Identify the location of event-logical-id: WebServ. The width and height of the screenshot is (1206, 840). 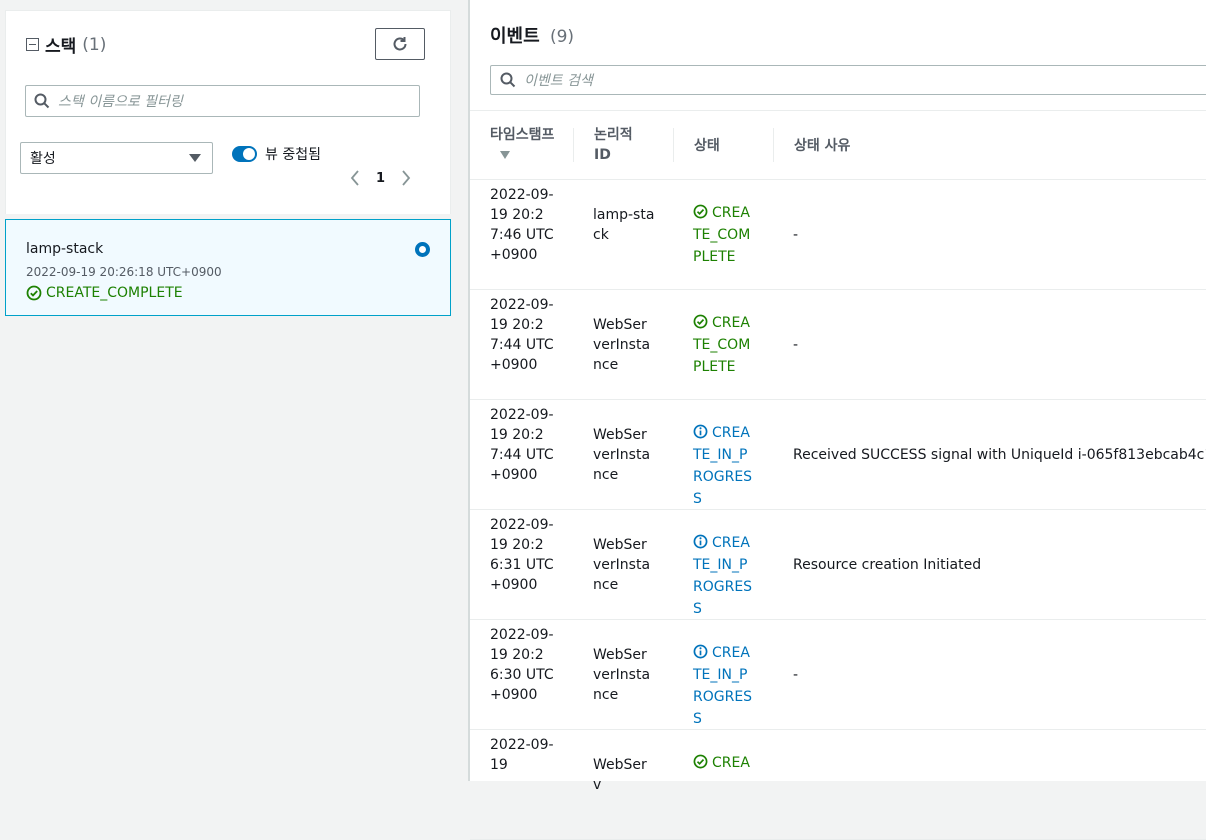
(620, 775).